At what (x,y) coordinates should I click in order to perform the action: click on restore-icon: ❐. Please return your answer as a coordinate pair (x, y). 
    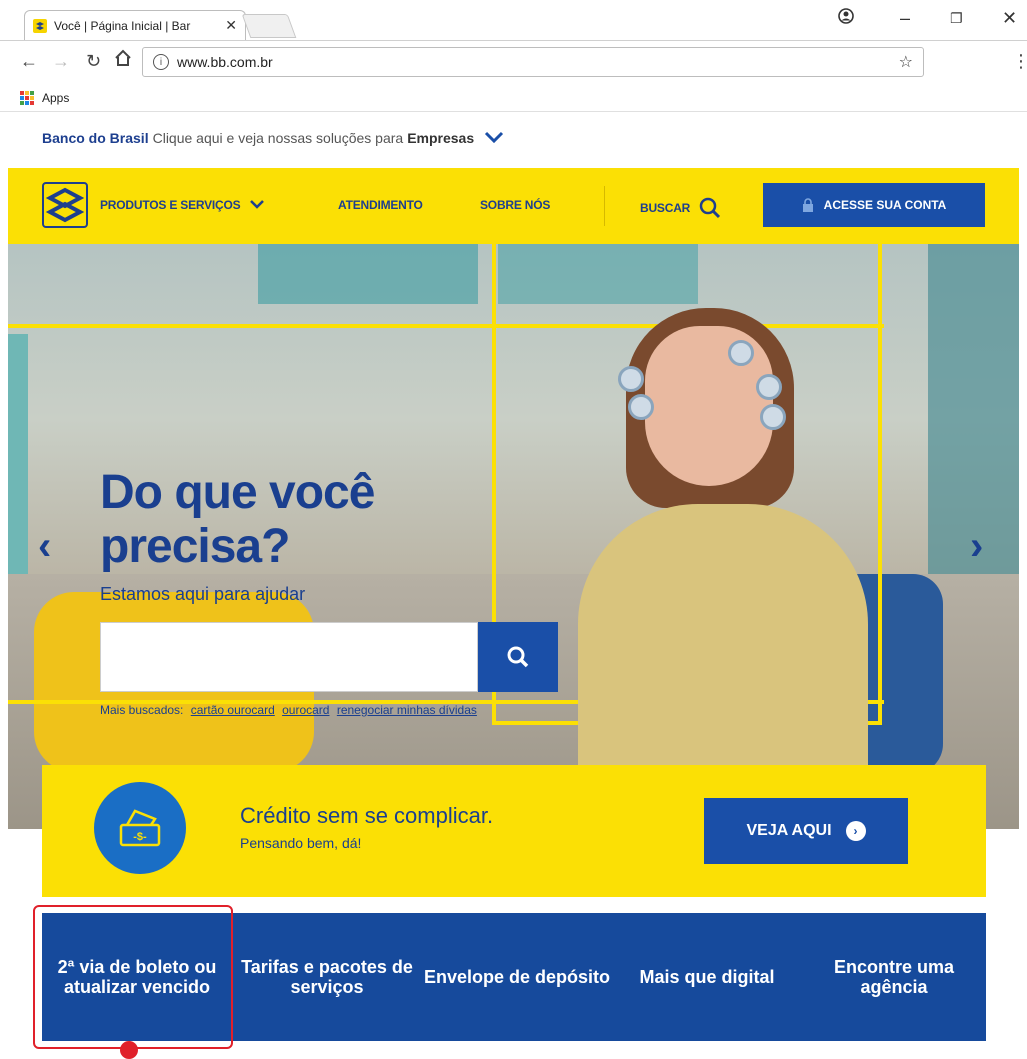
    Looking at the image, I should click on (956, 18).